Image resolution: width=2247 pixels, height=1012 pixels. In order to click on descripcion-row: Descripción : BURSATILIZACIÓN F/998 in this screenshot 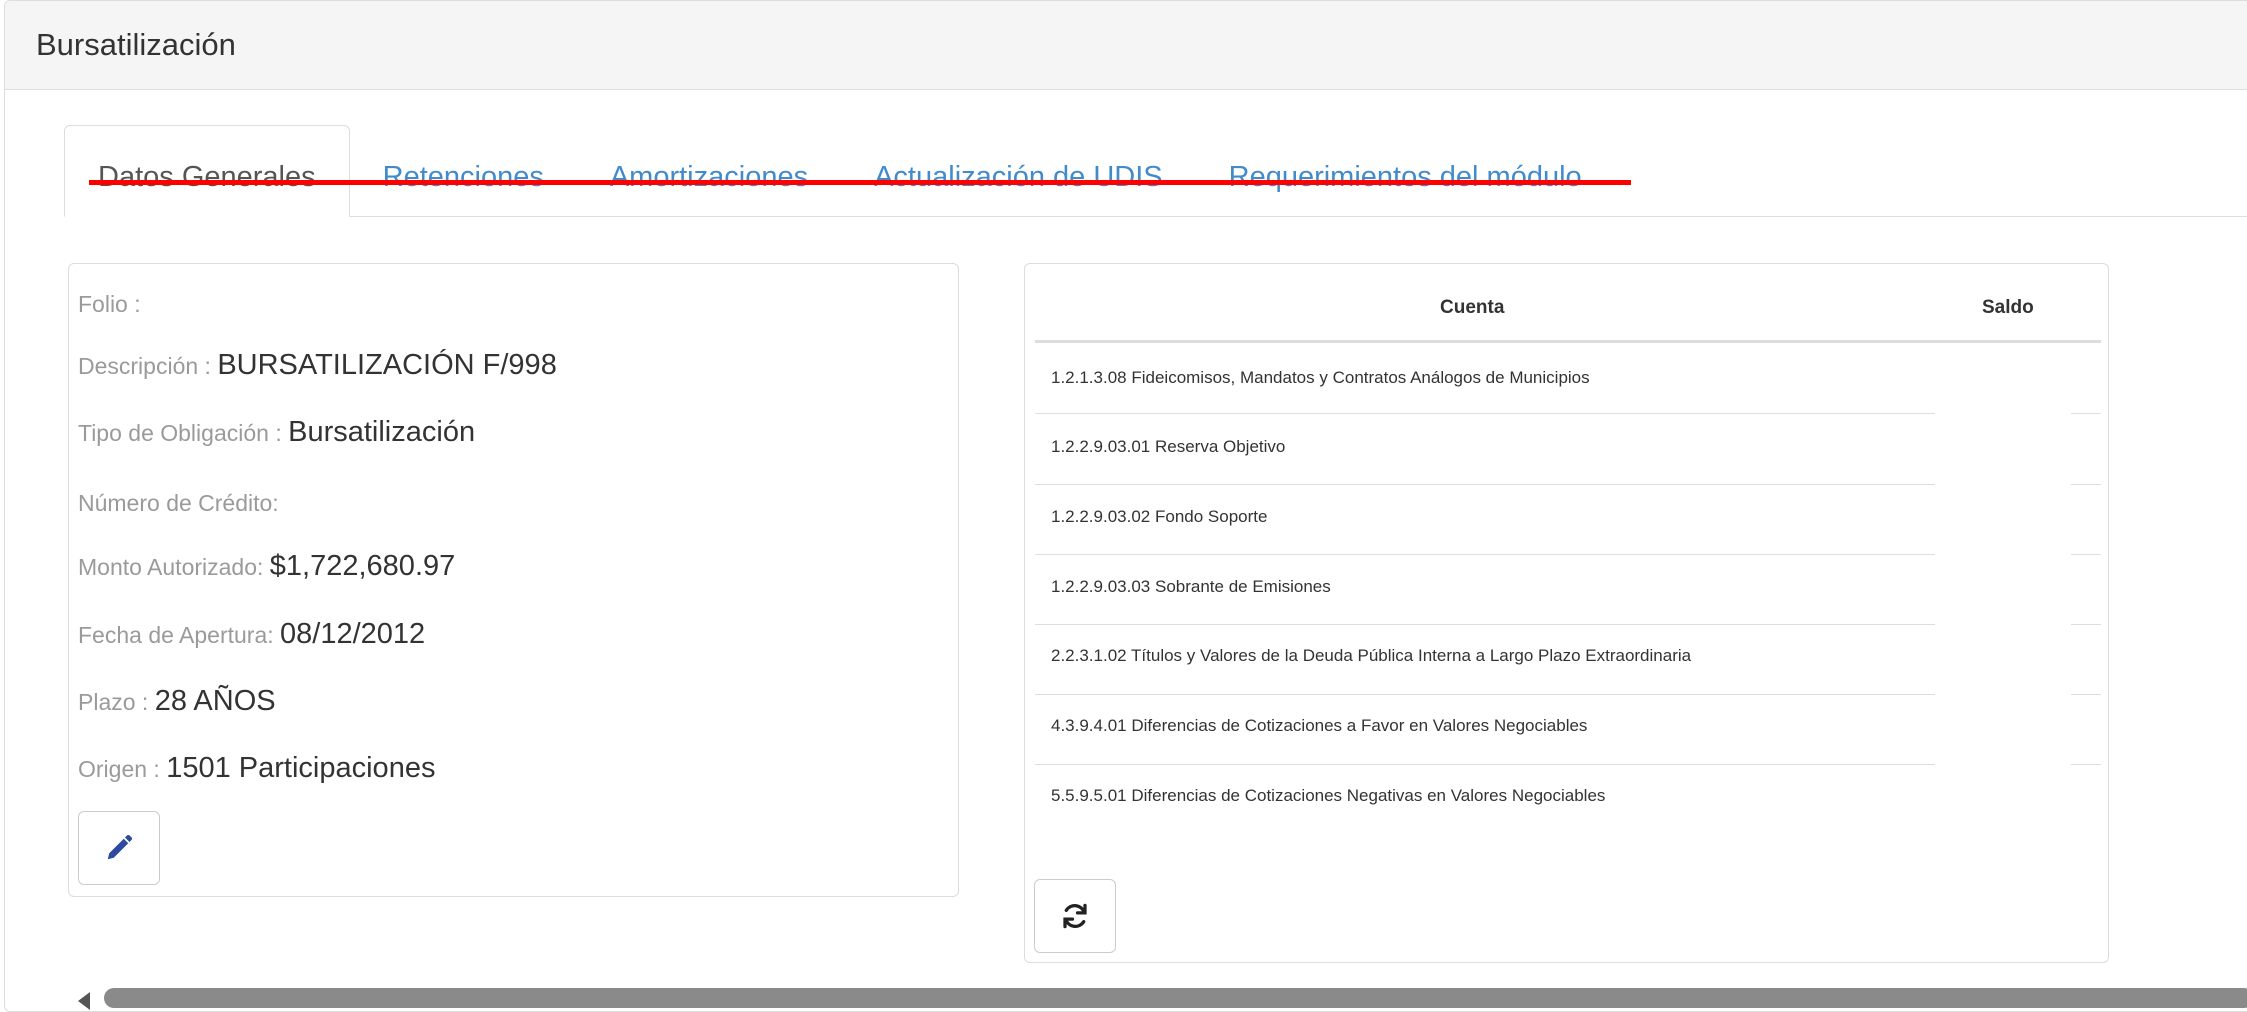, I will do `click(317, 365)`.